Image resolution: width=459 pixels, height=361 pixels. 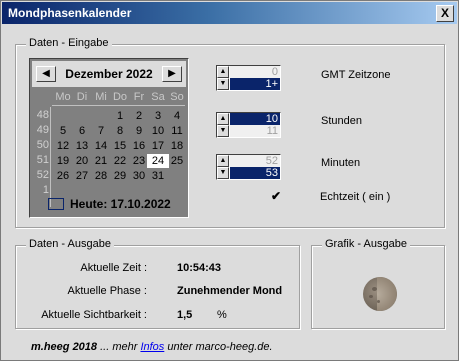 I want to click on weekday-header: So, so click(x=177, y=97).